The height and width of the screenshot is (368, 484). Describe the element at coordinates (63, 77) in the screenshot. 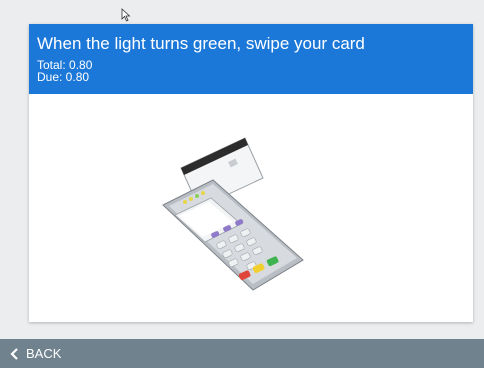

I see `due-amount: Due: 0.80` at that location.